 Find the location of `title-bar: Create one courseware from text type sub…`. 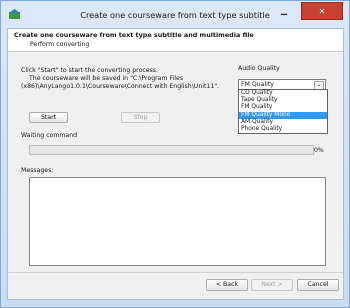

title-bar: Create one courseware from text type sub… is located at coordinates (175, 15).